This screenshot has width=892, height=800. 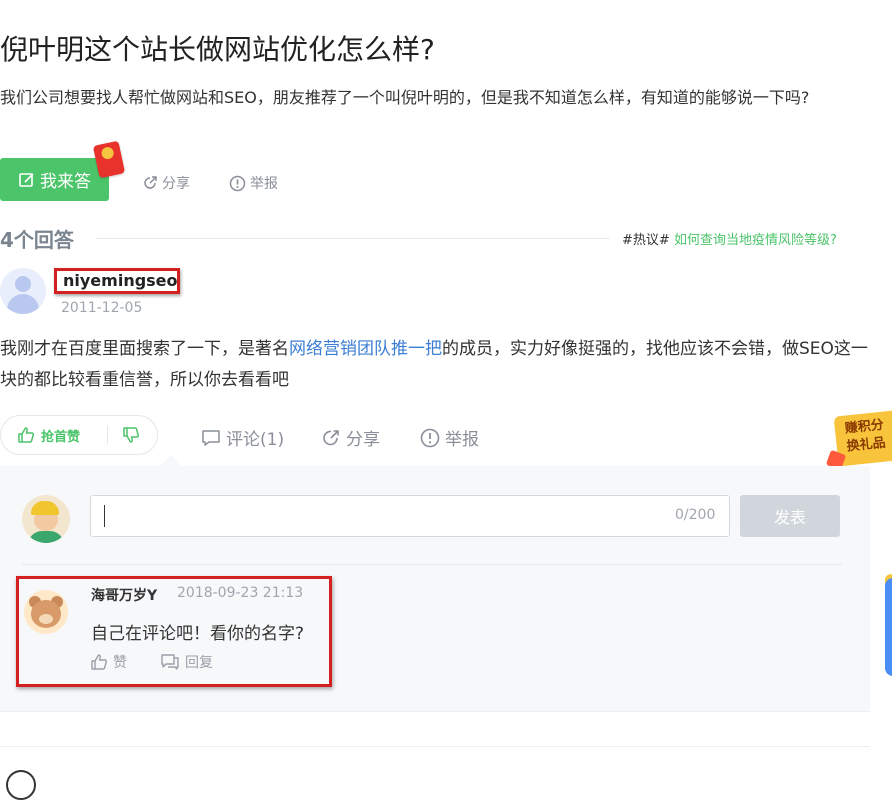 I want to click on thumbs-up-icon, so click(x=26, y=435).